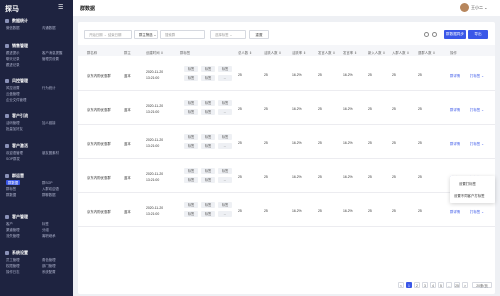  What do you see at coordinates (9, 223) in the screenshot?
I see `sidebar-item: 客户` at bounding box center [9, 223].